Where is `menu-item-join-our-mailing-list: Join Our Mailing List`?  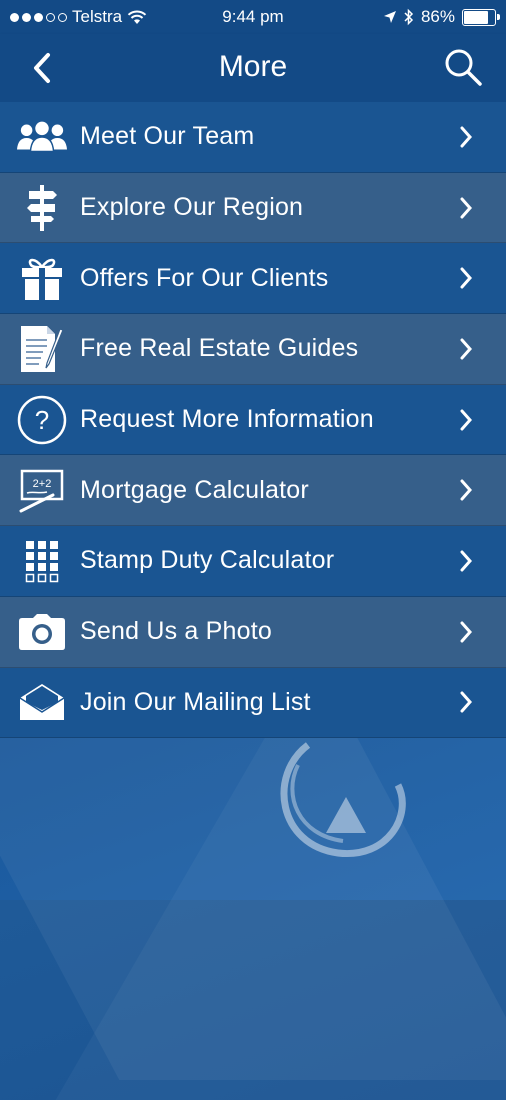
menu-item-join-our-mailing-list: Join Our Mailing List is located at coordinates (253, 703).